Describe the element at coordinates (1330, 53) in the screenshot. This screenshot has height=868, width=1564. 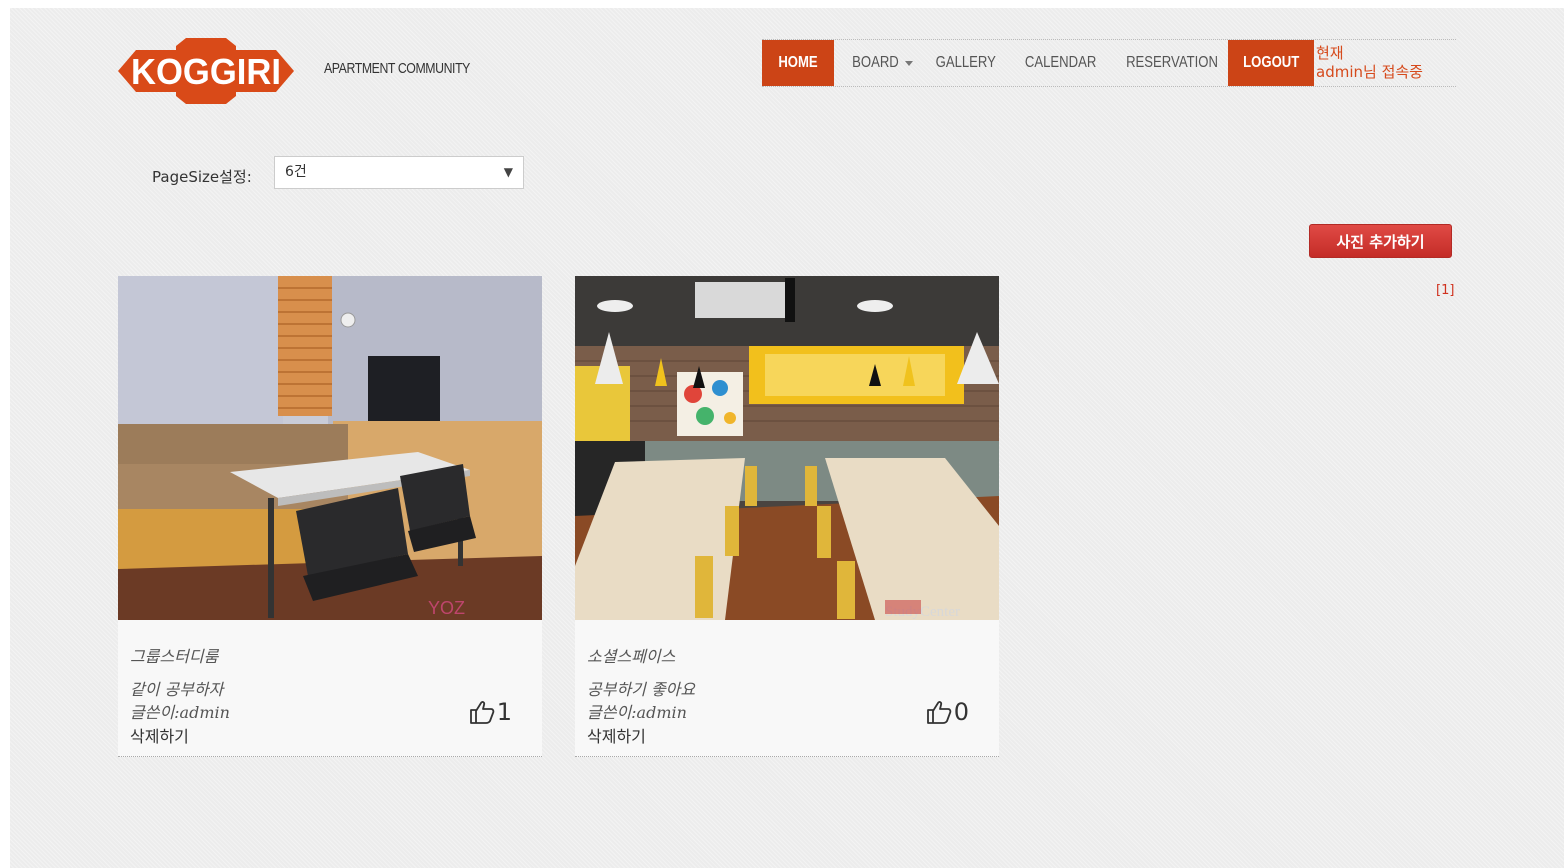
I see `user-status-line1: 현재` at that location.